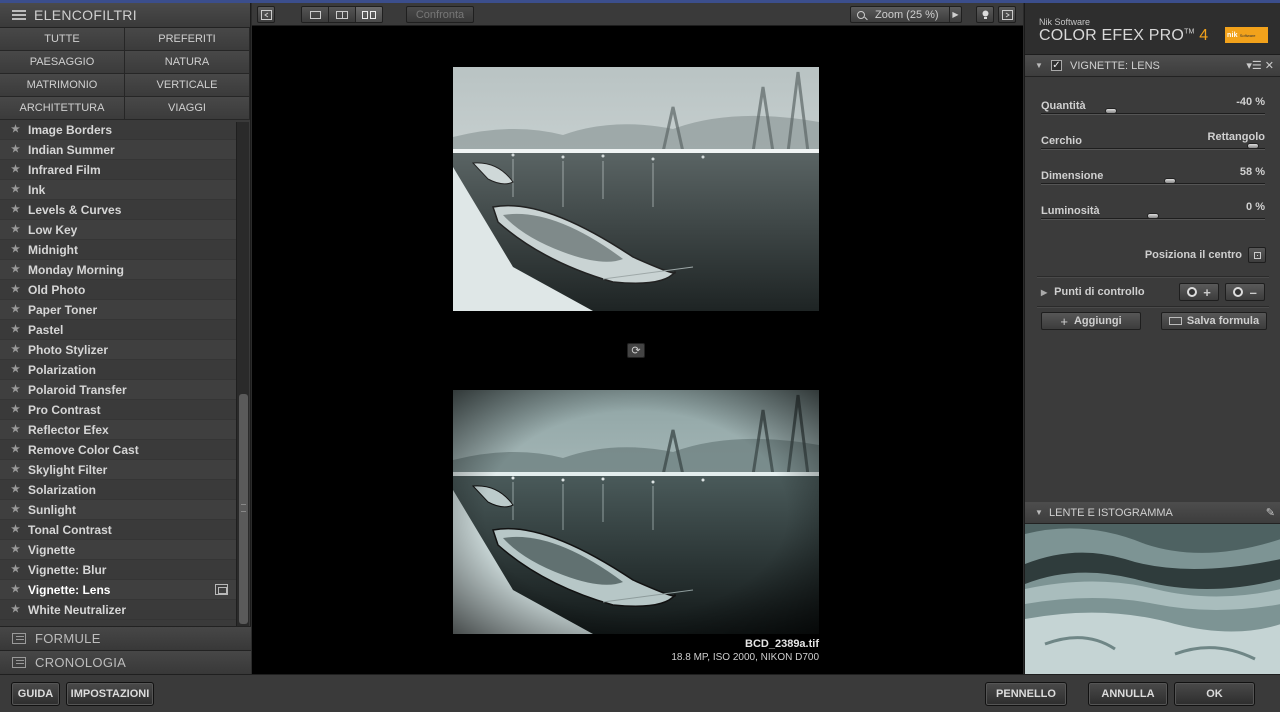 This screenshot has height=712, width=1280. Describe the element at coordinates (118, 310) in the screenshot. I see `filter-item: ★ Paper Toner` at that location.